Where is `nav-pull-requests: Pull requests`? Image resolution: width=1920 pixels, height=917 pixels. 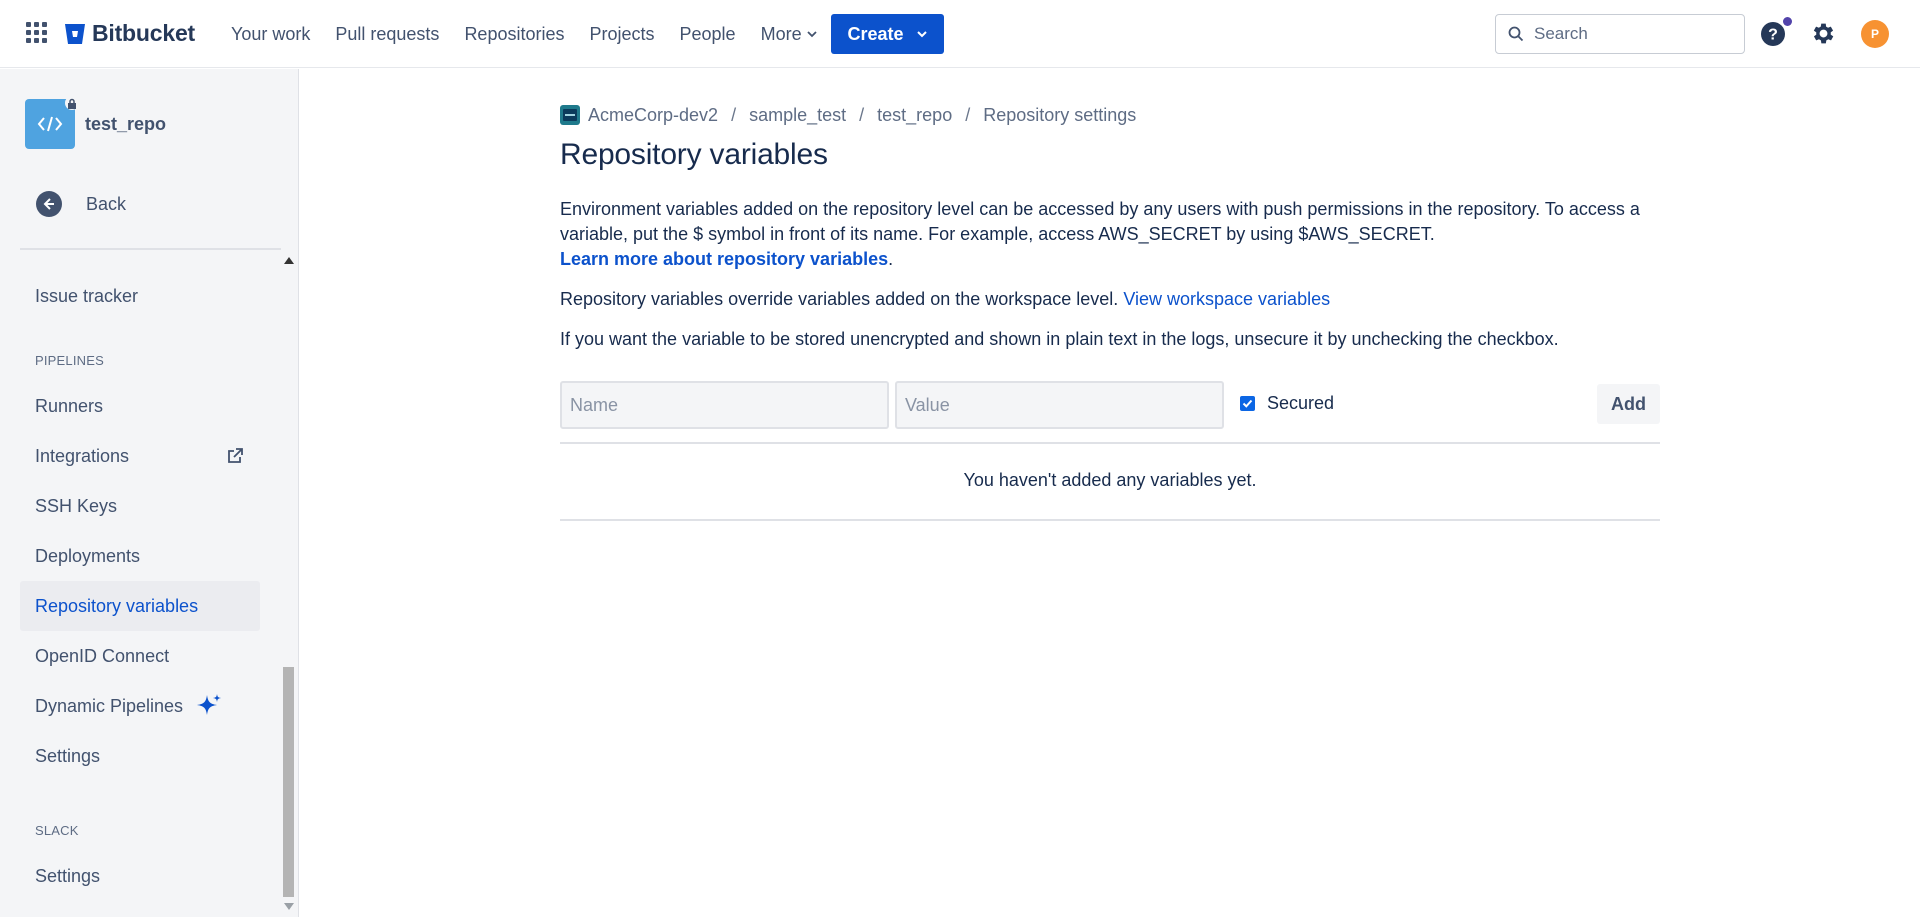
nav-pull-requests: Pull requests is located at coordinates (387, 34).